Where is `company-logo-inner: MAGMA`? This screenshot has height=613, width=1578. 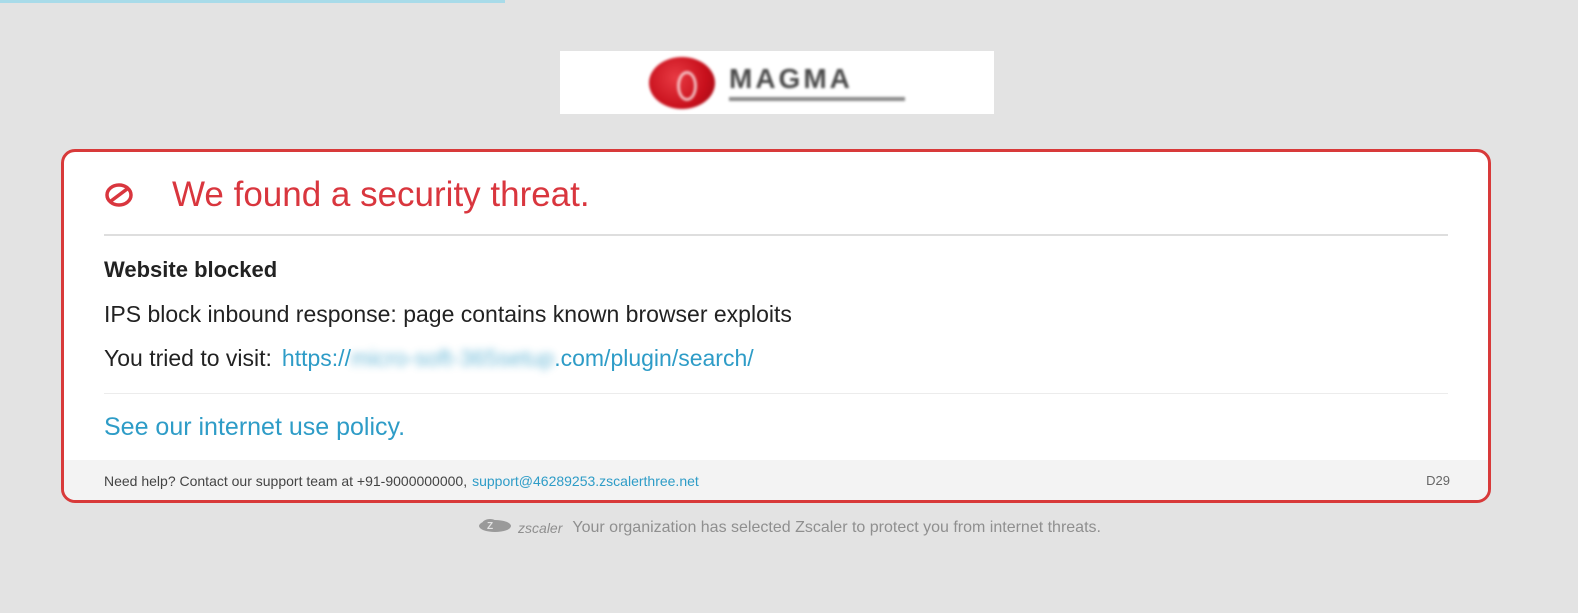
company-logo-inner: MAGMA is located at coordinates (777, 82).